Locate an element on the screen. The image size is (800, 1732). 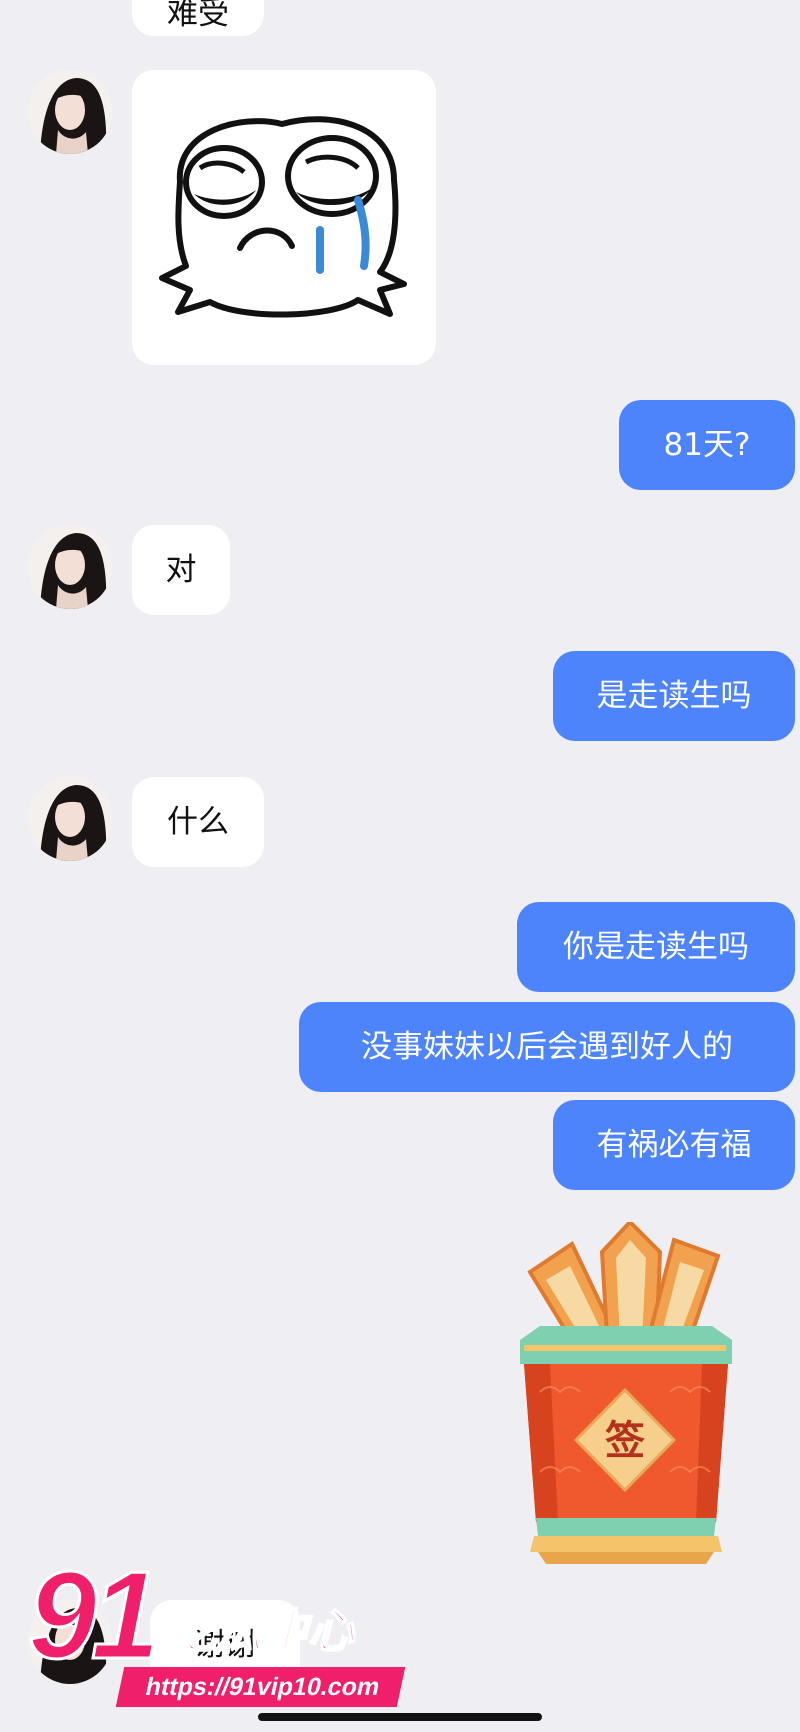
message-text: 没事妹妹以后会遇到好人的 is located at coordinates (547, 1046).